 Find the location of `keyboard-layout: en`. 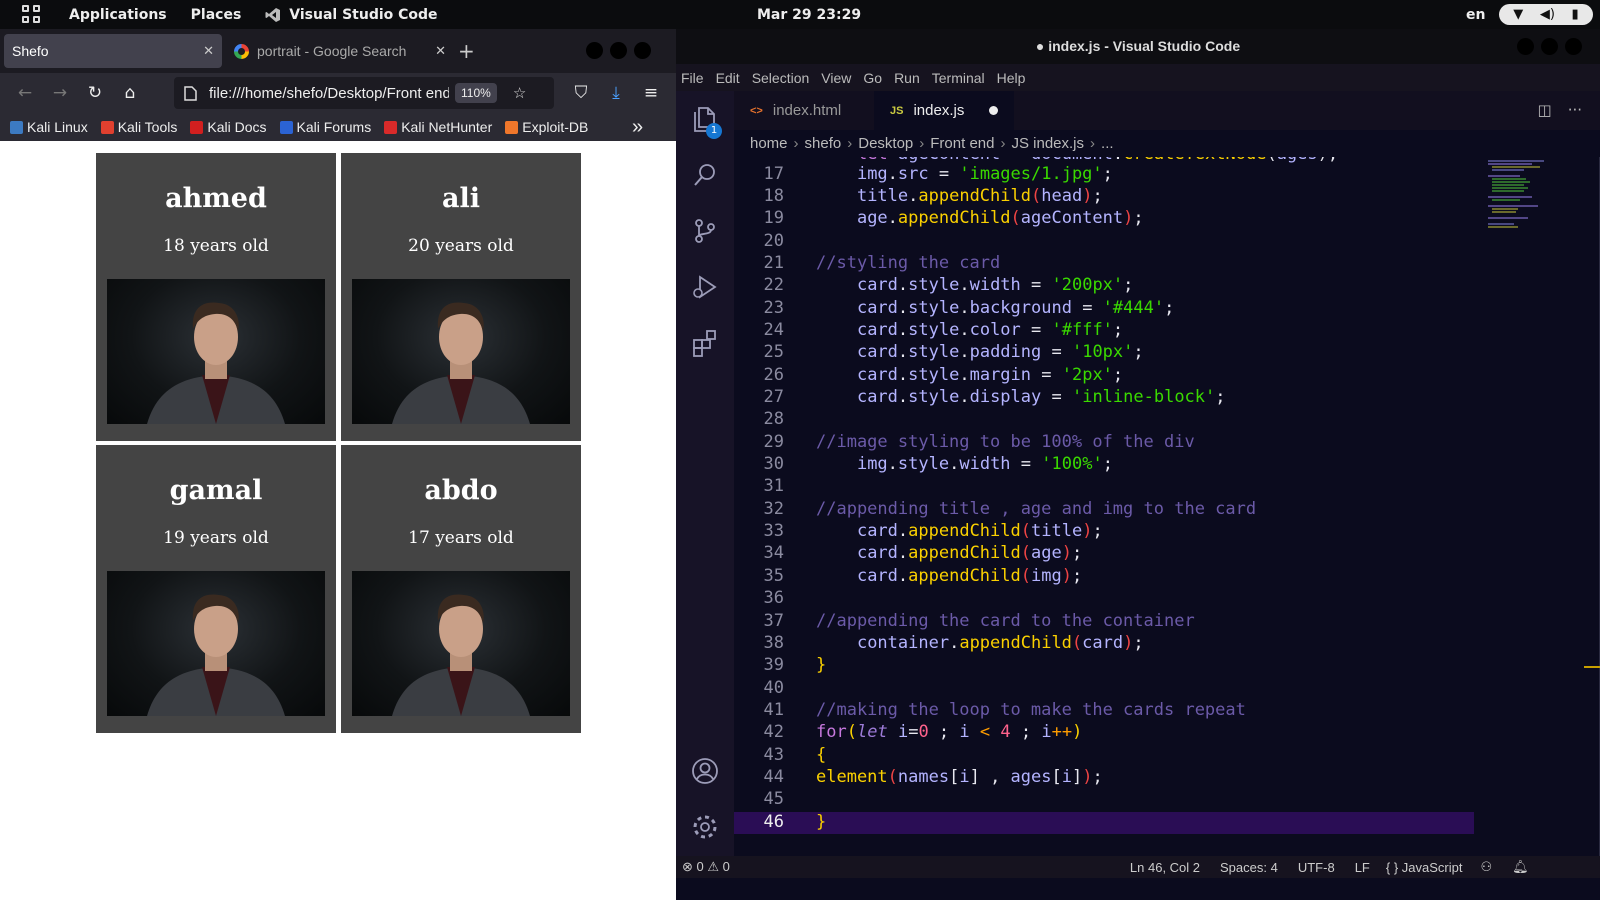

keyboard-layout: en is located at coordinates (1475, 15).